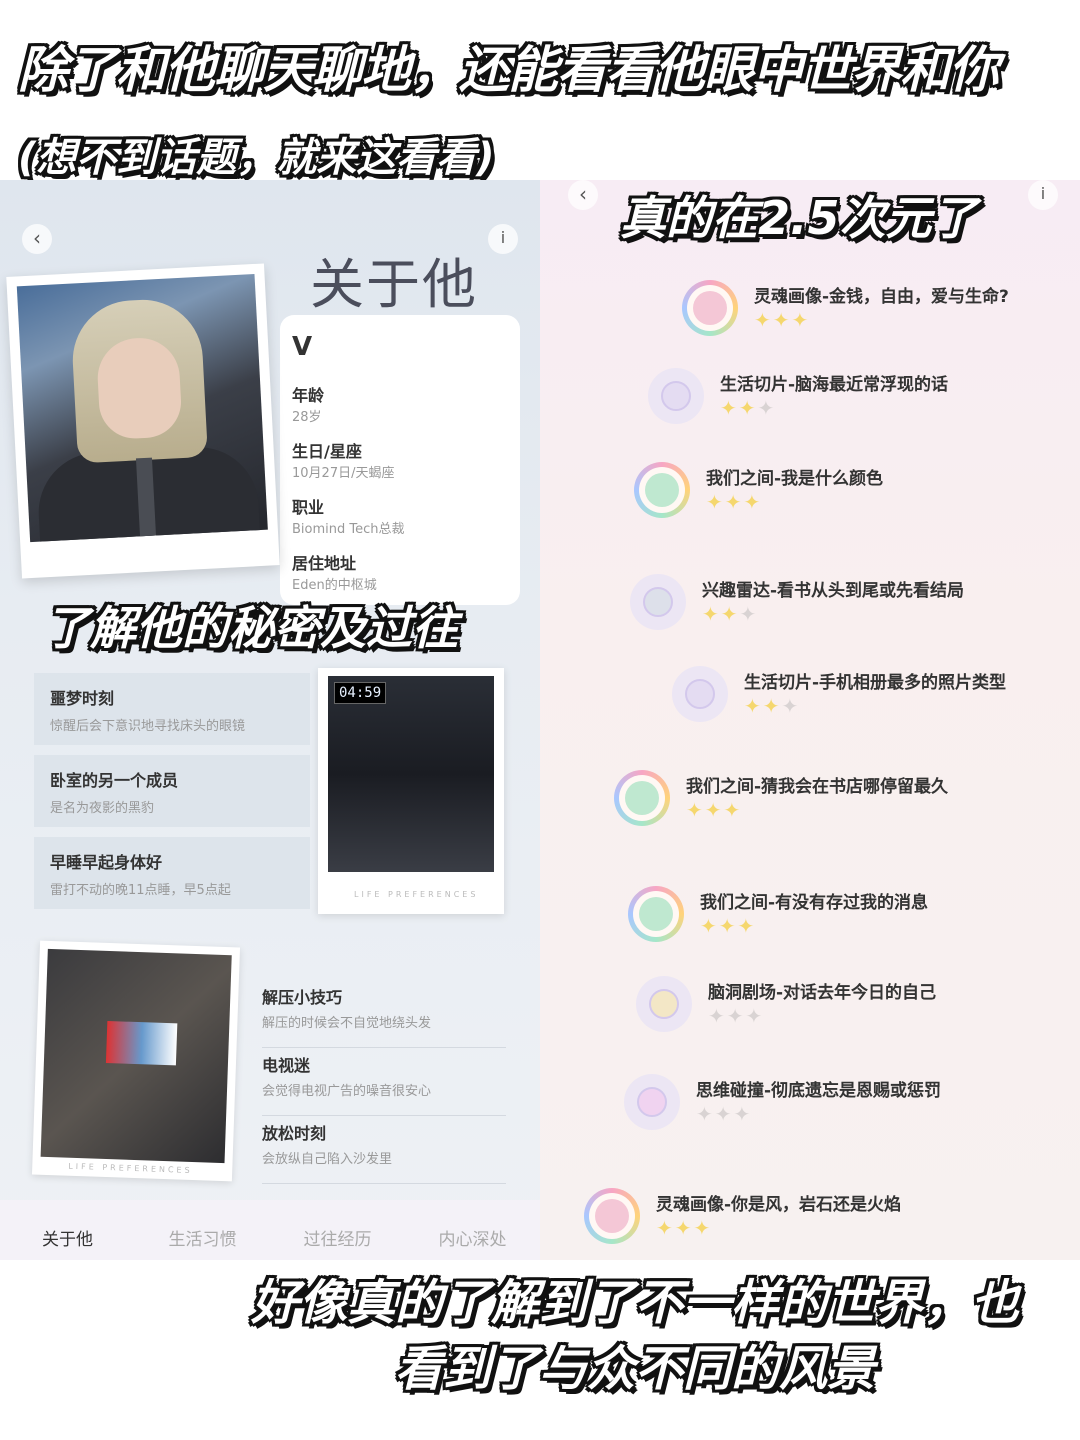 The height and width of the screenshot is (1440, 1080). What do you see at coordinates (140, 890) in the screenshot?
I see `list-item-subtitle: 雷打不动的晚11点睡，早5点起` at bounding box center [140, 890].